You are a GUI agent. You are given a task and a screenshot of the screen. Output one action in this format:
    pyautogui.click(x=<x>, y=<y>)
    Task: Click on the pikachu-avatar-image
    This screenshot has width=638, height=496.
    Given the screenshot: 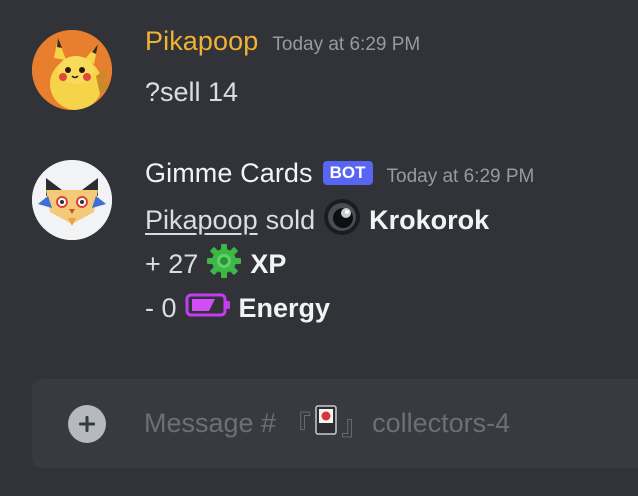 What is the action you would take?
    pyautogui.click(x=72, y=70)
    